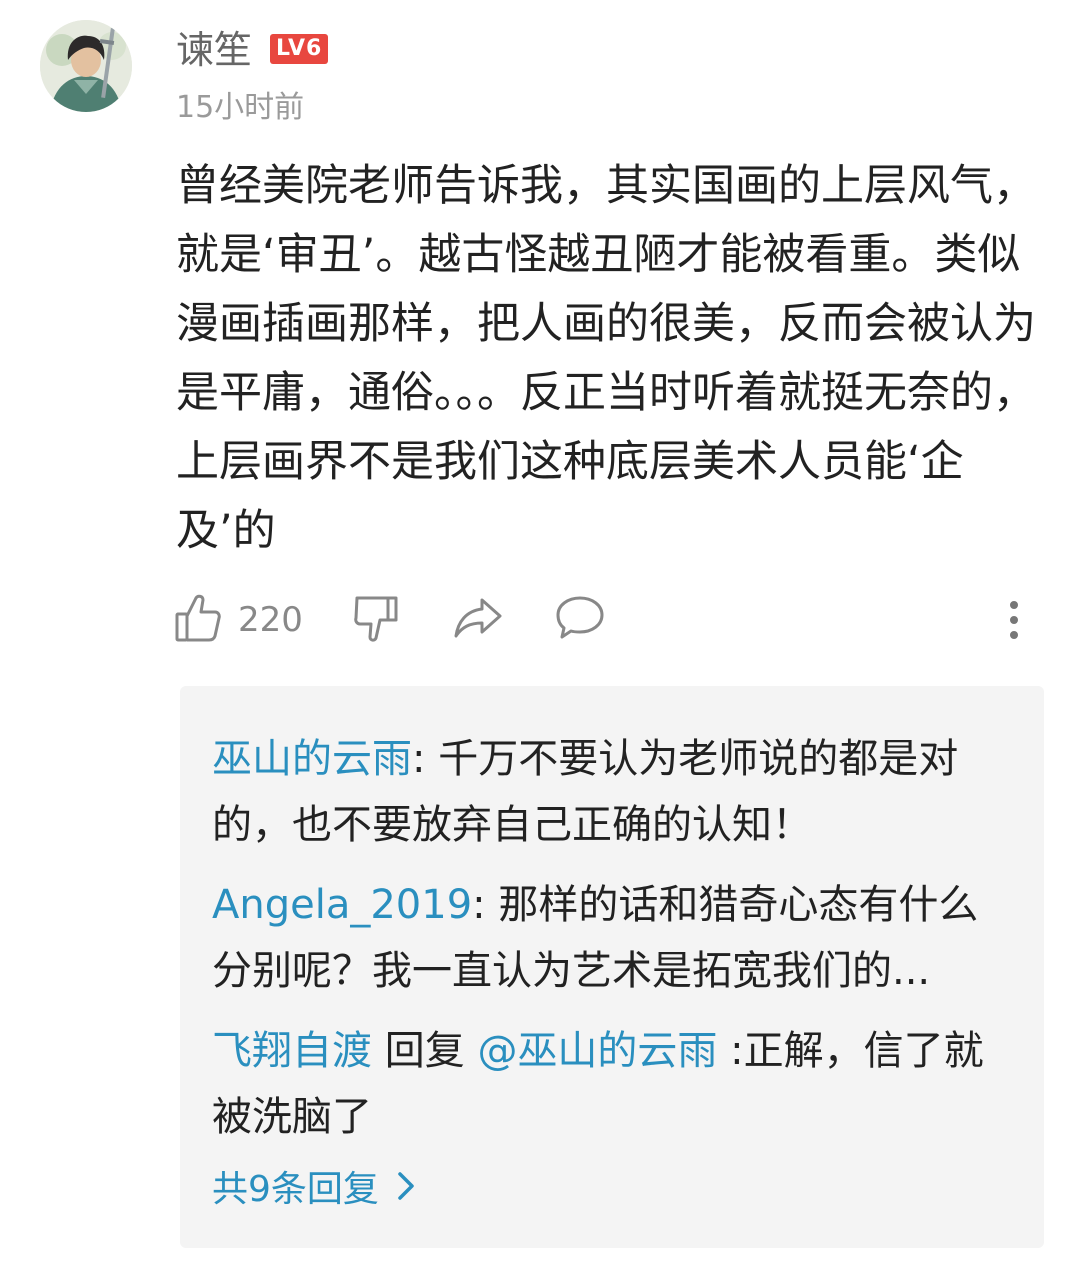  I want to click on avatar-image, so click(86, 66).